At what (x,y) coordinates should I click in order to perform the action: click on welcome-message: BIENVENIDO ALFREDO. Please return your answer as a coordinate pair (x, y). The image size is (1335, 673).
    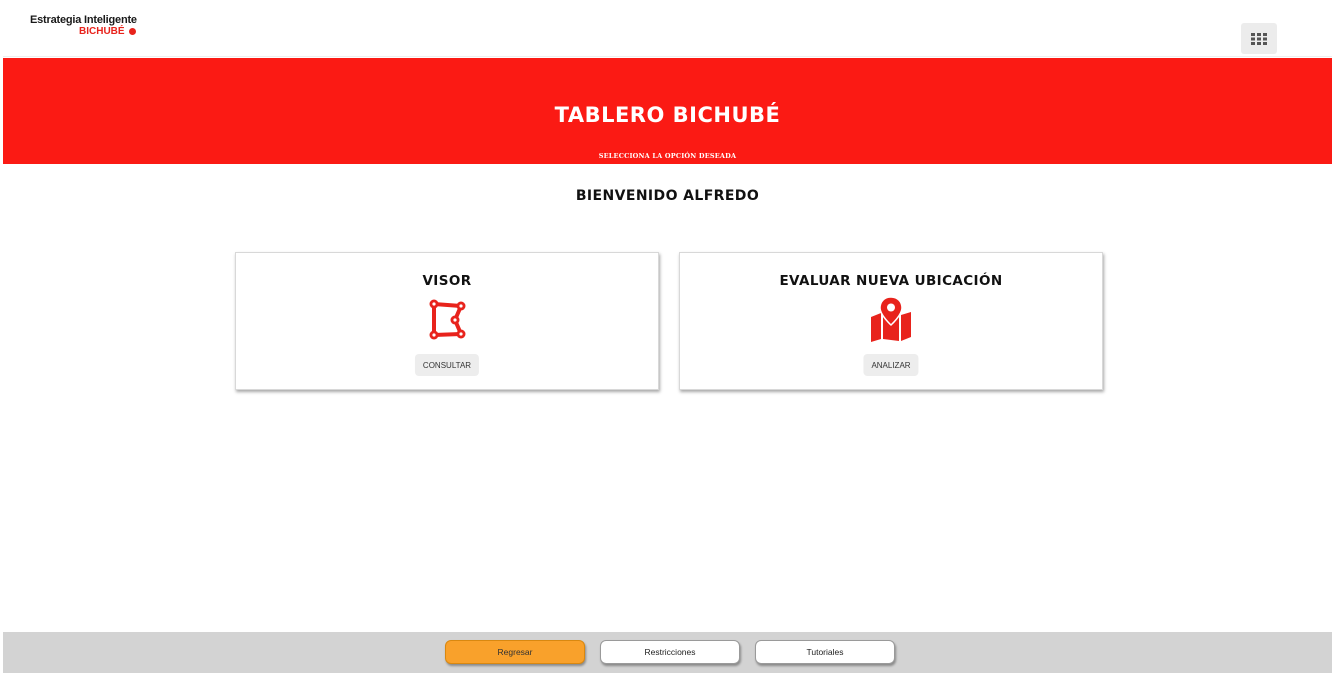
    Looking at the image, I should click on (667, 196).